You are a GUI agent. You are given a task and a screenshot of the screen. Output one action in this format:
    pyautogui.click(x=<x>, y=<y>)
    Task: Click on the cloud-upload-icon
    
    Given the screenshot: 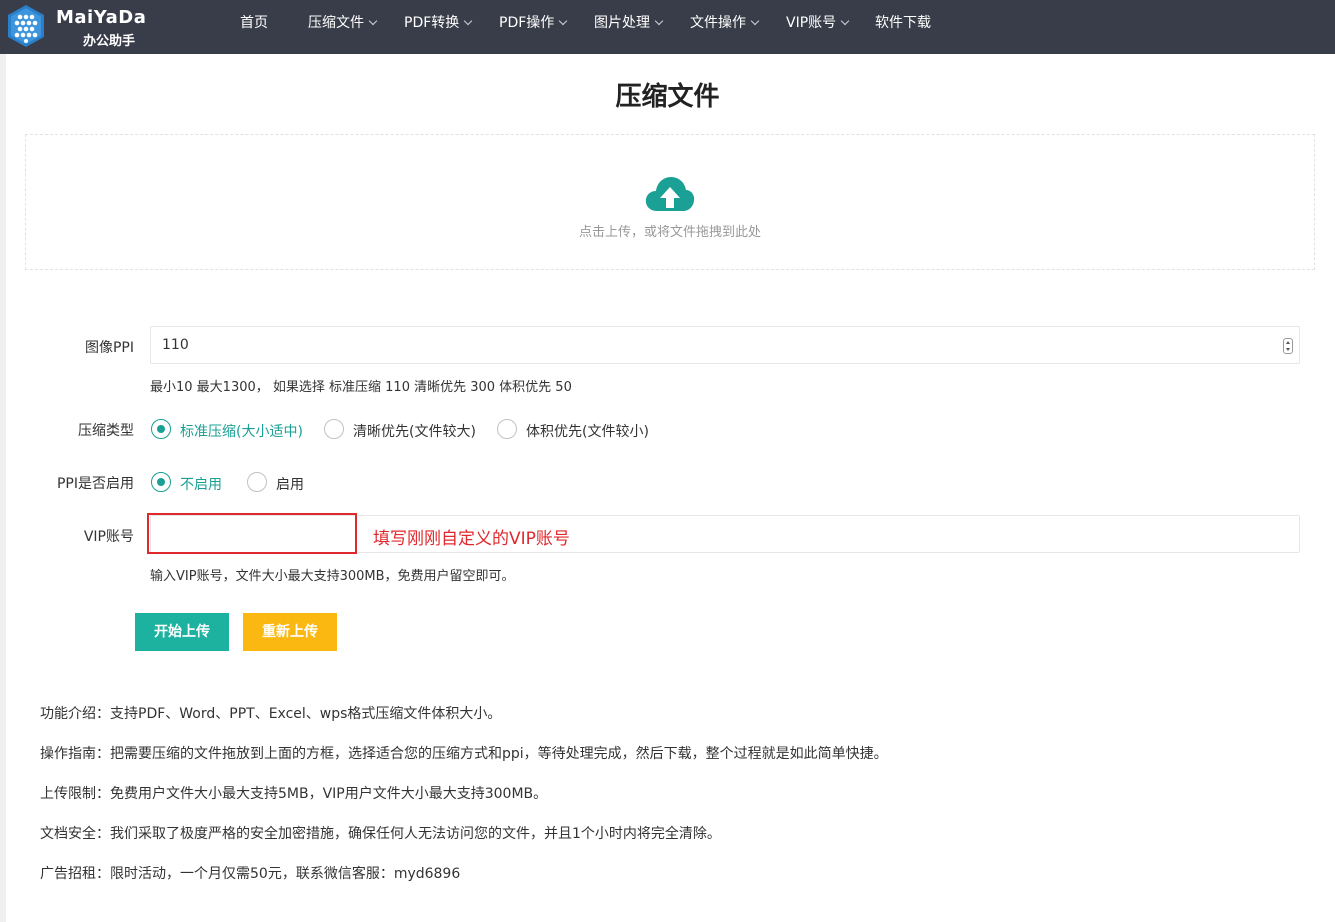 What is the action you would take?
    pyautogui.click(x=670, y=194)
    